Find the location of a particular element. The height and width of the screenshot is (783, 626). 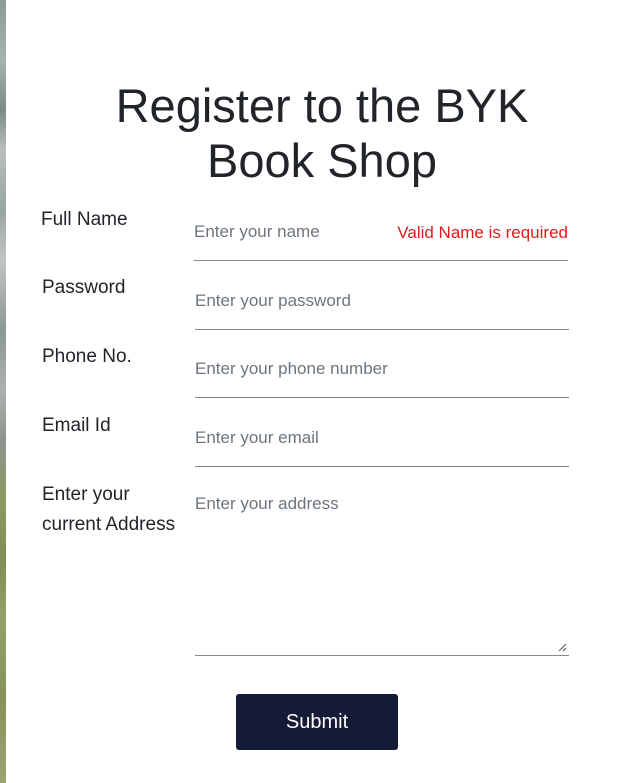

address-textarea: Enter your address is located at coordinates (382, 571).